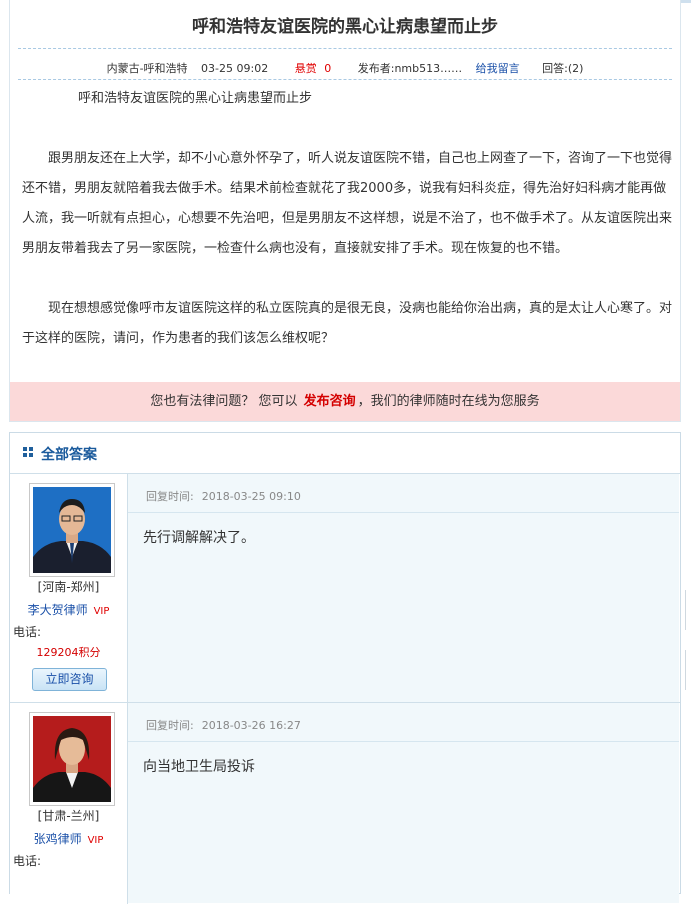  What do you see at coordinates (224, 401) in the screenshot?
I see `promo-text: 您也有法律问题？ 您可以` at bounding box center [224, 401].